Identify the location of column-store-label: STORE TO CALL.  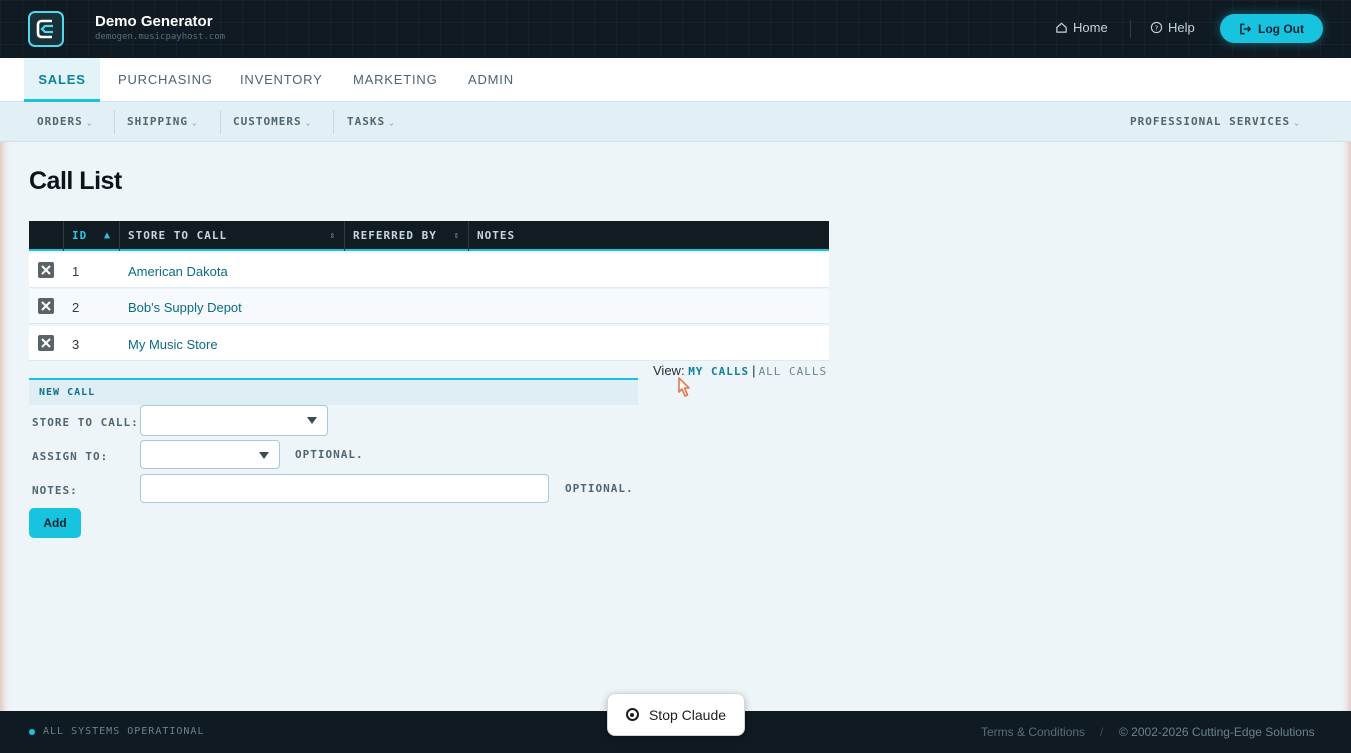
(178, 235).